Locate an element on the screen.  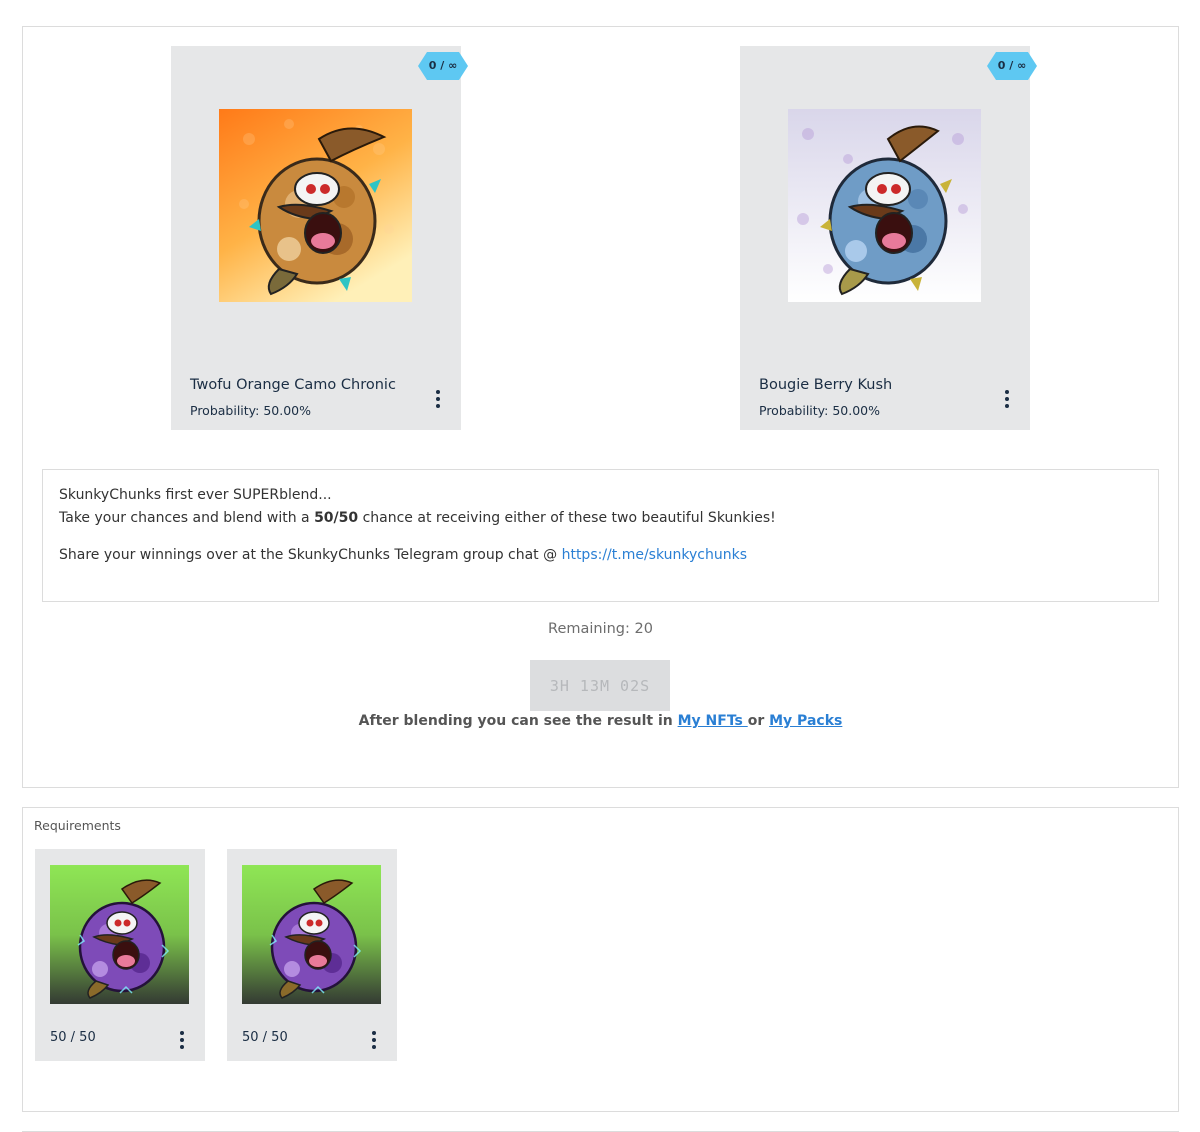
blend-countdown-button: 3H 13M 02S is located at coordinates (600, 685).